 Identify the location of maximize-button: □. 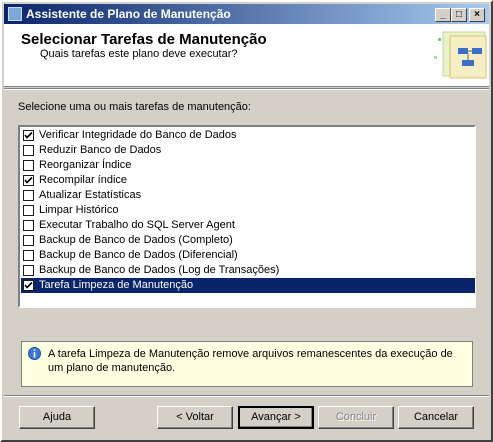
(459, 15).